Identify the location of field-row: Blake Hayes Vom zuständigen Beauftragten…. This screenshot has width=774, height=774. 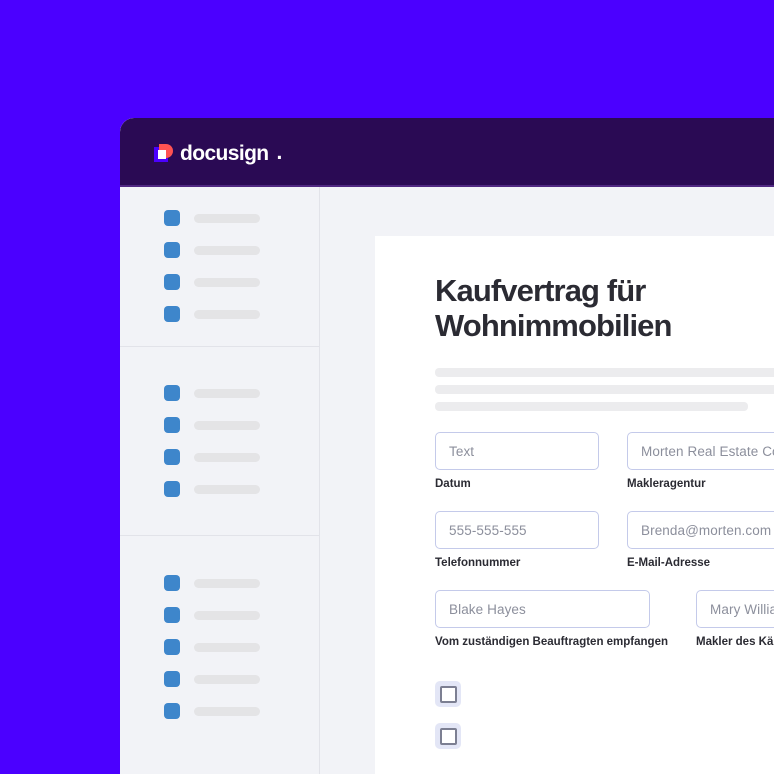
(604, 619).